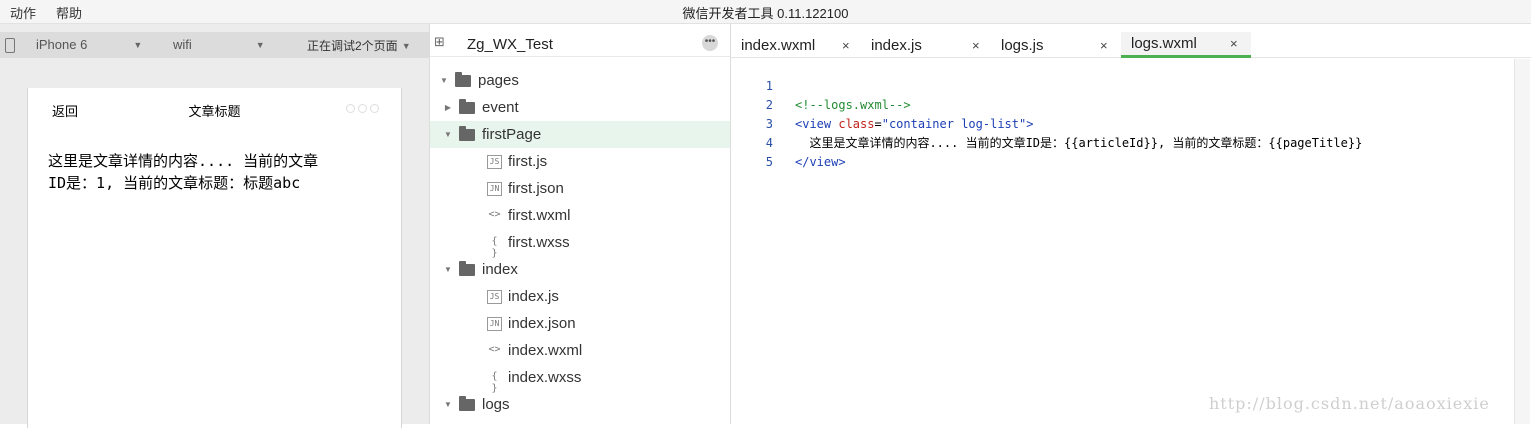  I want to click on project-name: Zg_WX_Test, so click(510, 44).